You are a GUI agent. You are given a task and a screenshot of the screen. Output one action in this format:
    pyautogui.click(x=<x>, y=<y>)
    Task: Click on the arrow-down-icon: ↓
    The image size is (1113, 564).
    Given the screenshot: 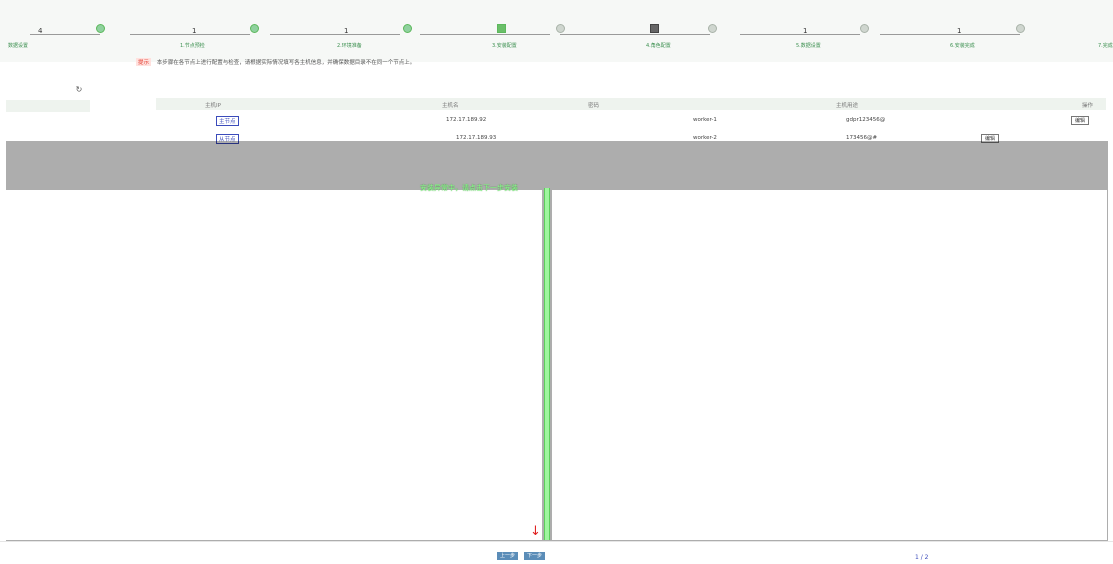 What is the action you would take?
    pyautogui.click(x=535, y=531)
    